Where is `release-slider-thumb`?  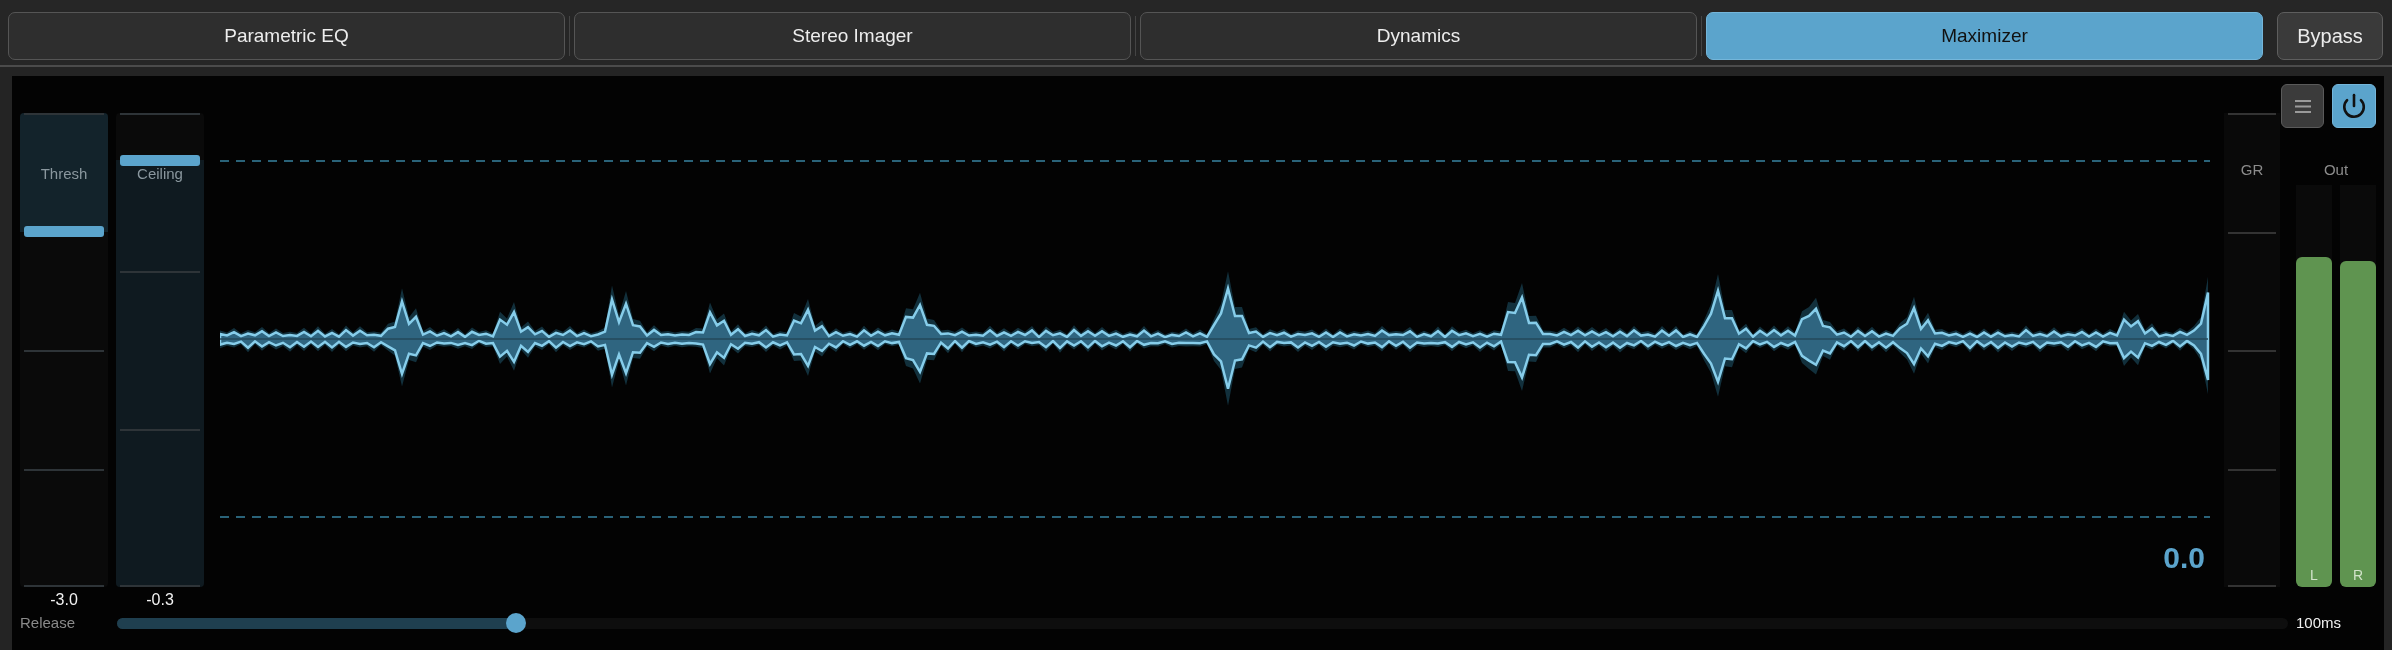
release-slider-thumb is located at coordinates (516, 623).